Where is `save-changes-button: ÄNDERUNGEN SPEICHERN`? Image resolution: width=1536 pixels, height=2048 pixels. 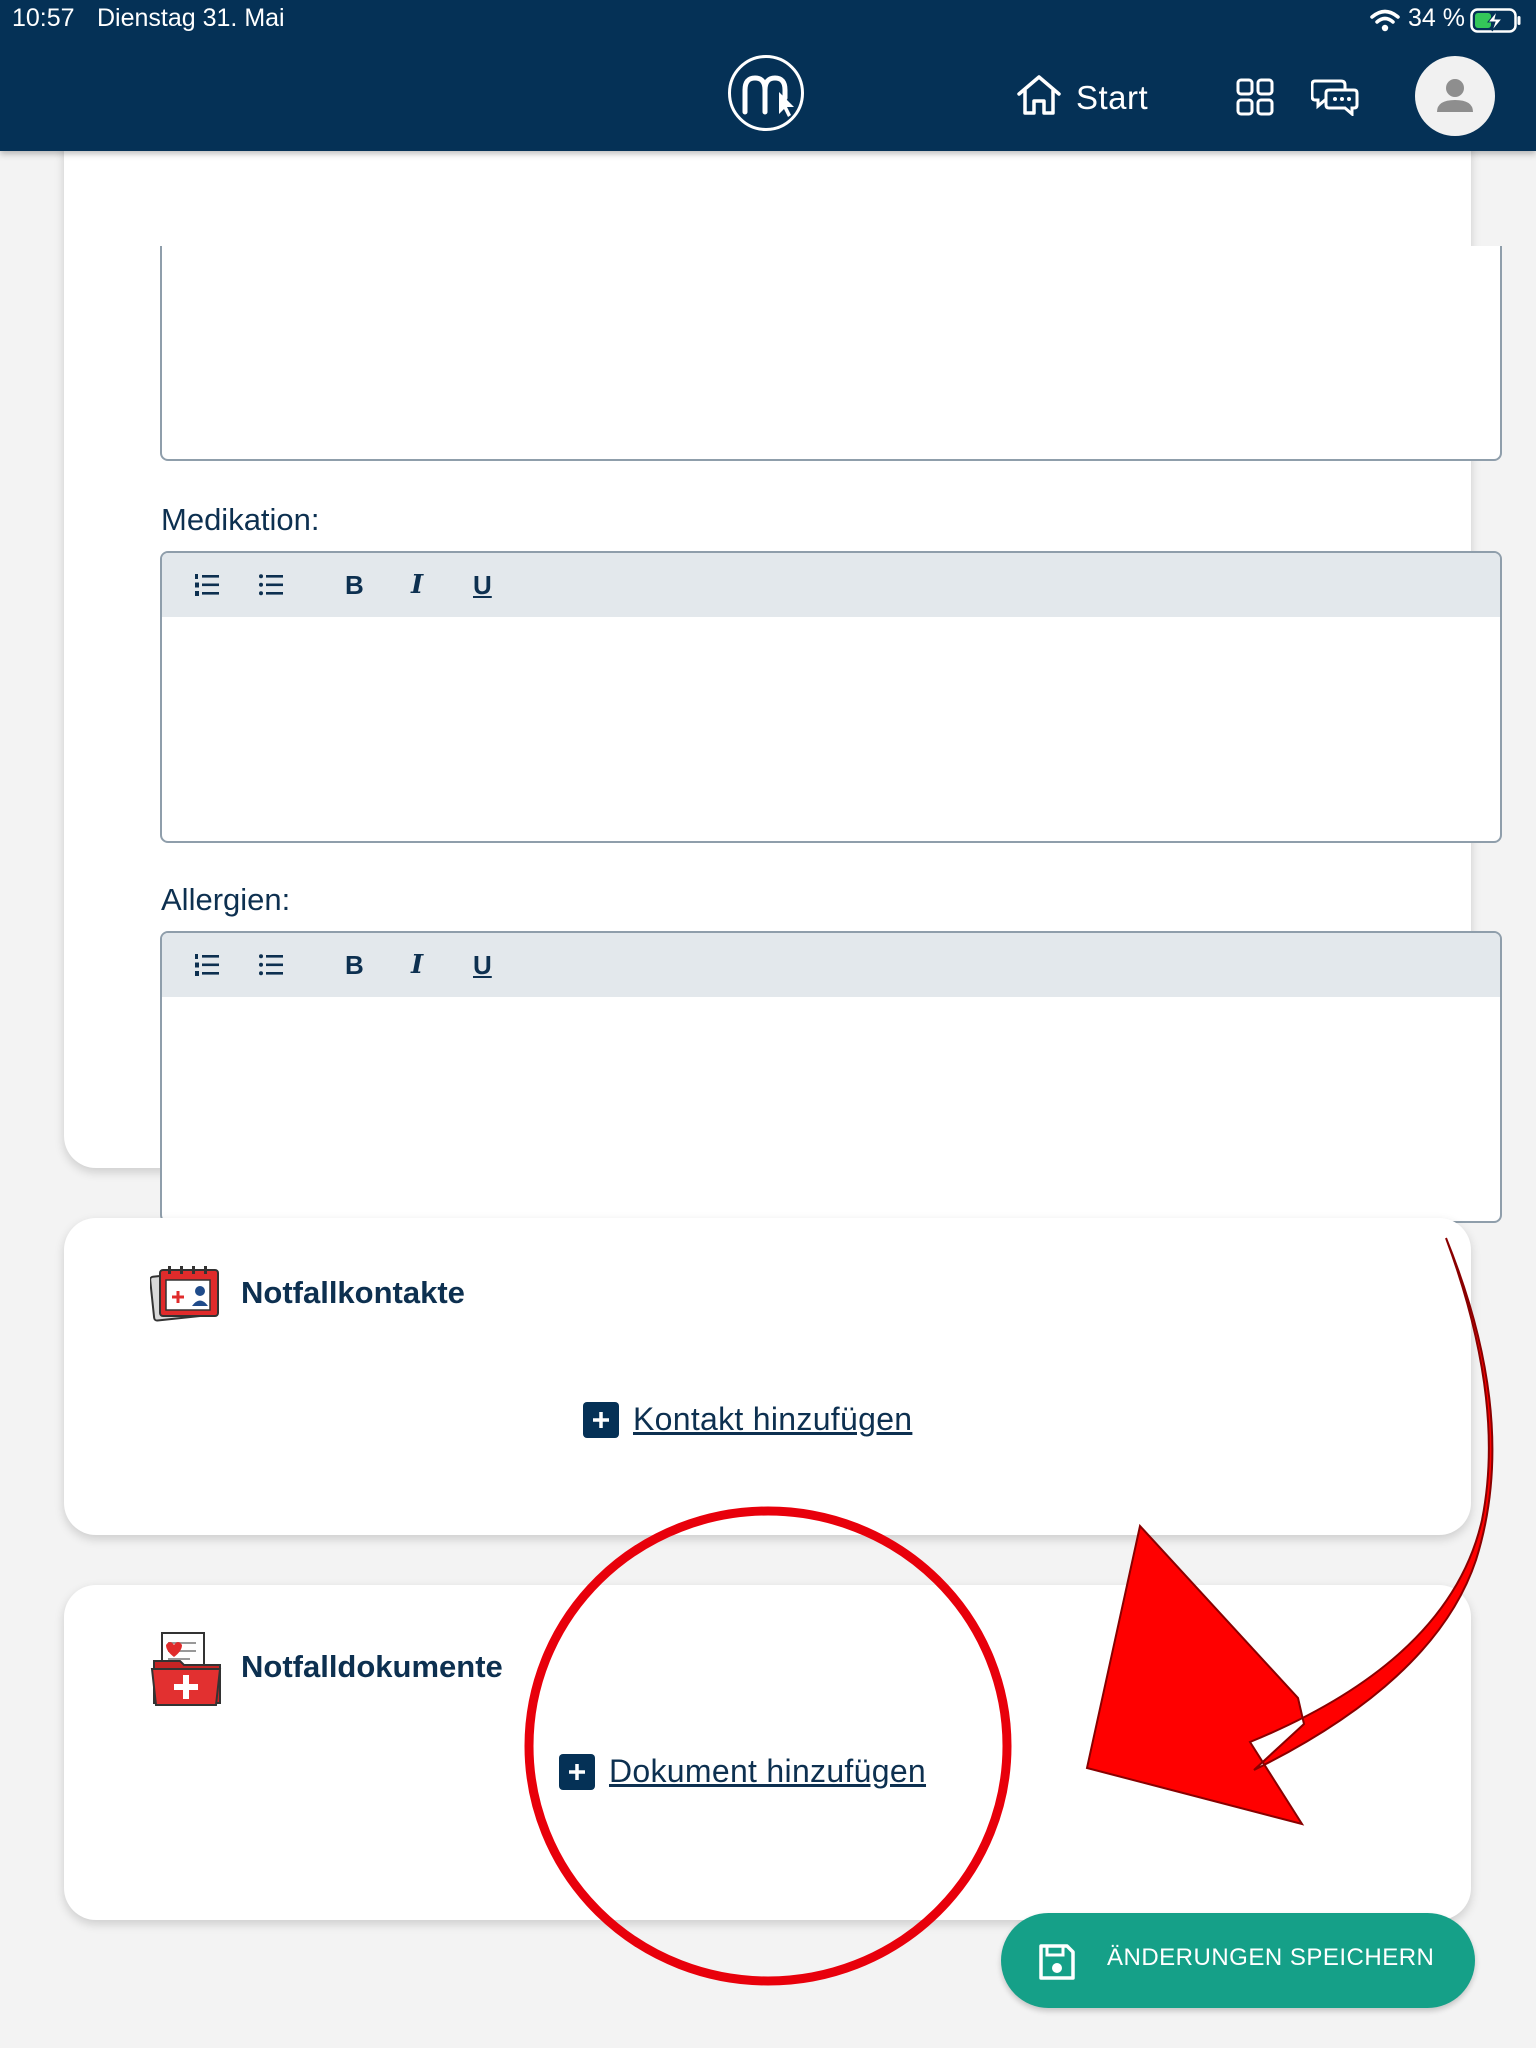 save-changes-button: ÄNDERUNGEN SPEICHERN is located at coordinates (1238, 1960).